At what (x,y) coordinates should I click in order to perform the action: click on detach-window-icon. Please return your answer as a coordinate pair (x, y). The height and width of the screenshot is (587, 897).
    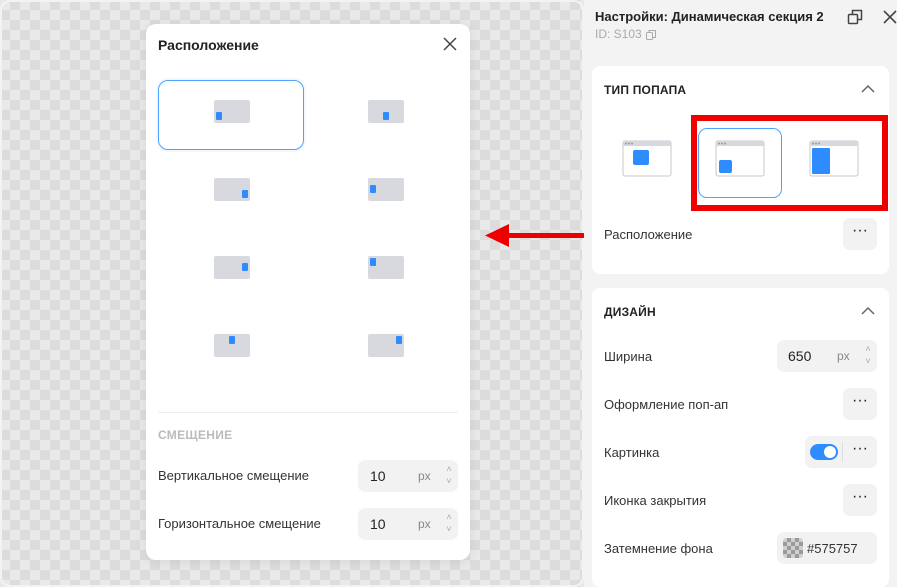
    Looking at the image, I should click on (855, 17).